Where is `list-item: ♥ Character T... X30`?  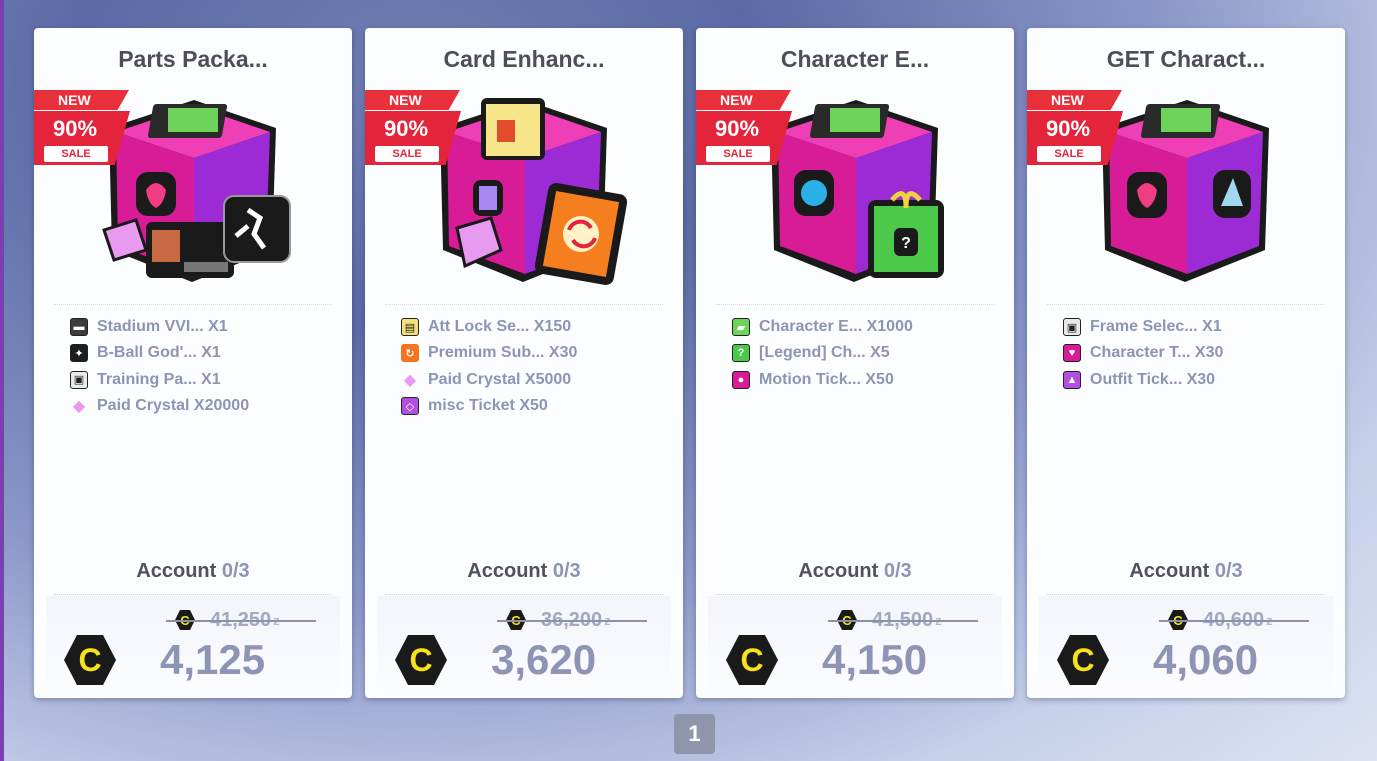 list-item: ♥ Character T... X30 is located at coordinates (1193, 353).